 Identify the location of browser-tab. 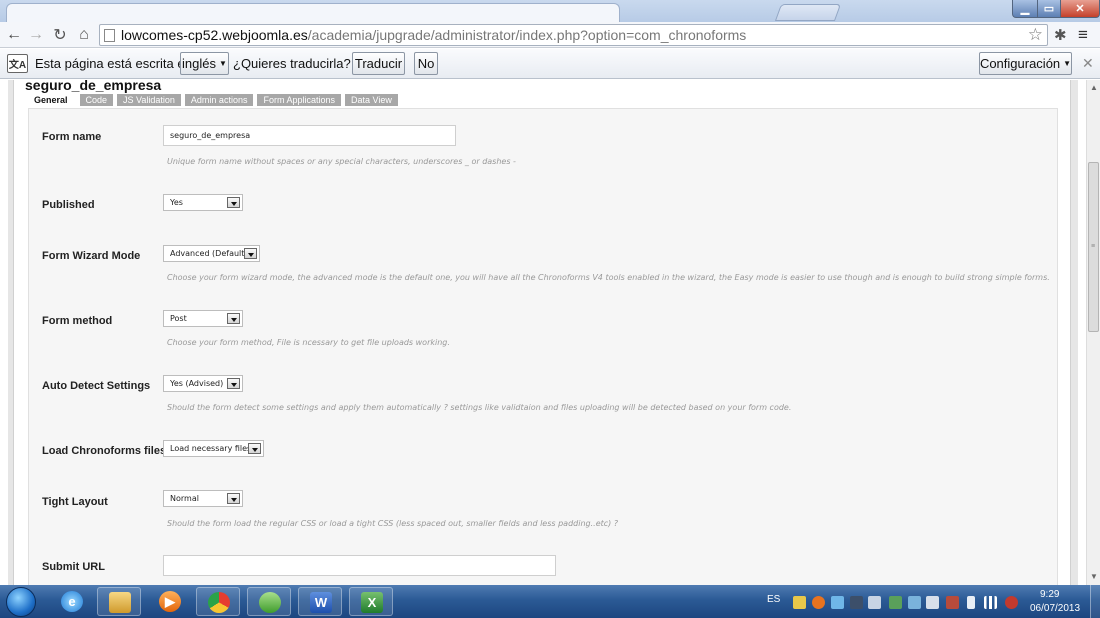
(313, 12).